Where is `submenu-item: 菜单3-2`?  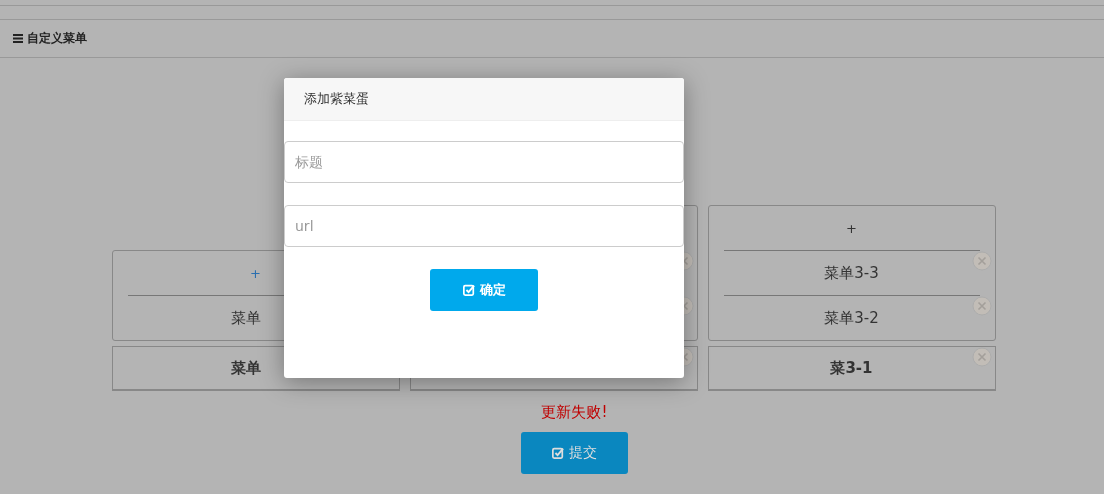 submenu-item: 菜单3-2 is located at coordinates (851, 318).